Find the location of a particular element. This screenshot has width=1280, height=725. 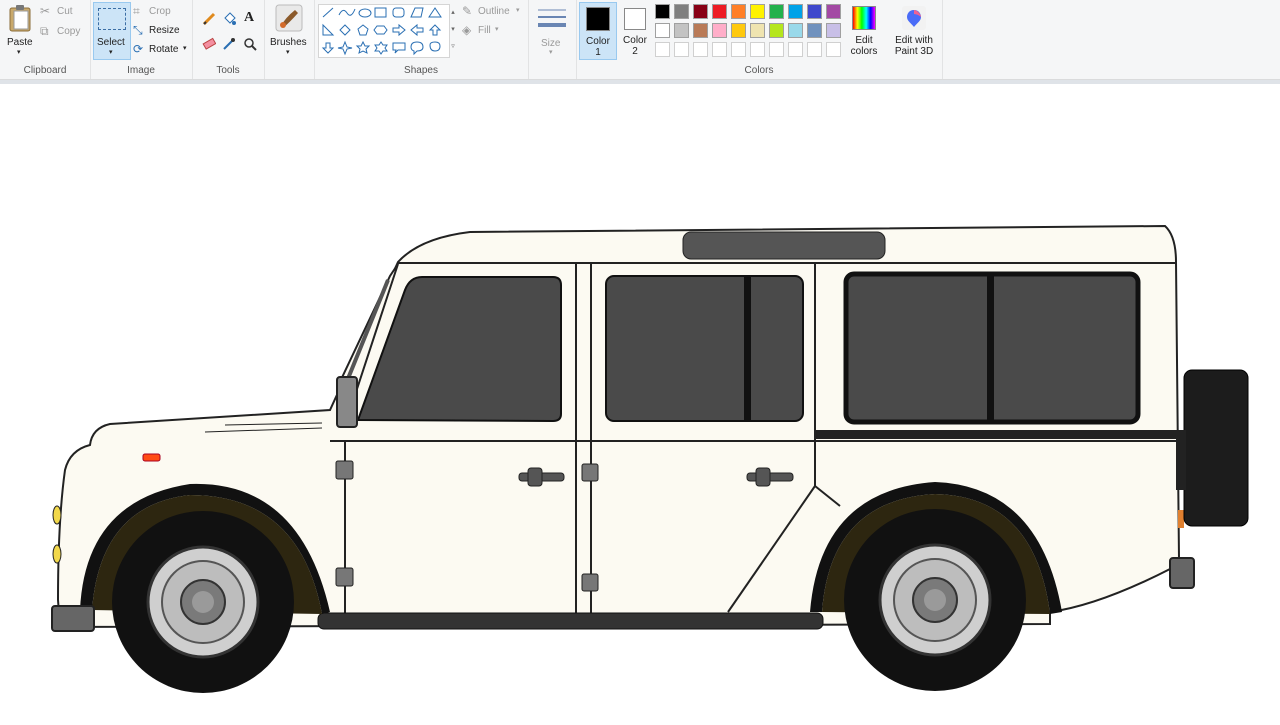

paint3d-button: Edit with Paint 3D is located at coordinates (914, 30).